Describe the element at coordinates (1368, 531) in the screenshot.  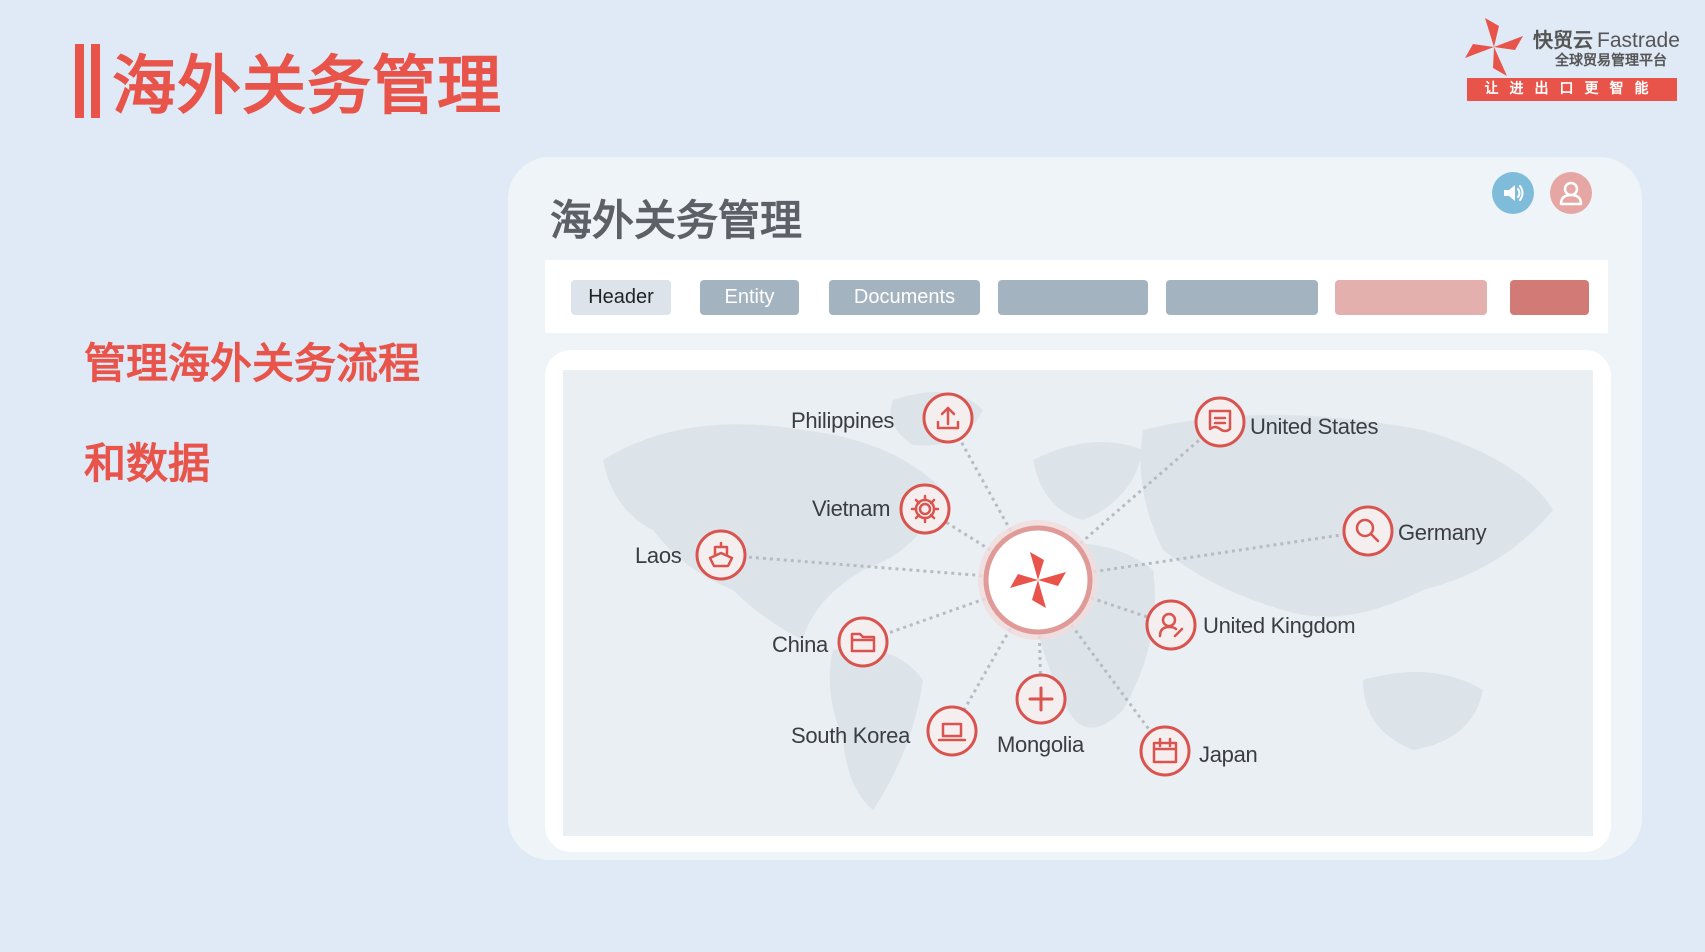
I see `search-icon` at that location.